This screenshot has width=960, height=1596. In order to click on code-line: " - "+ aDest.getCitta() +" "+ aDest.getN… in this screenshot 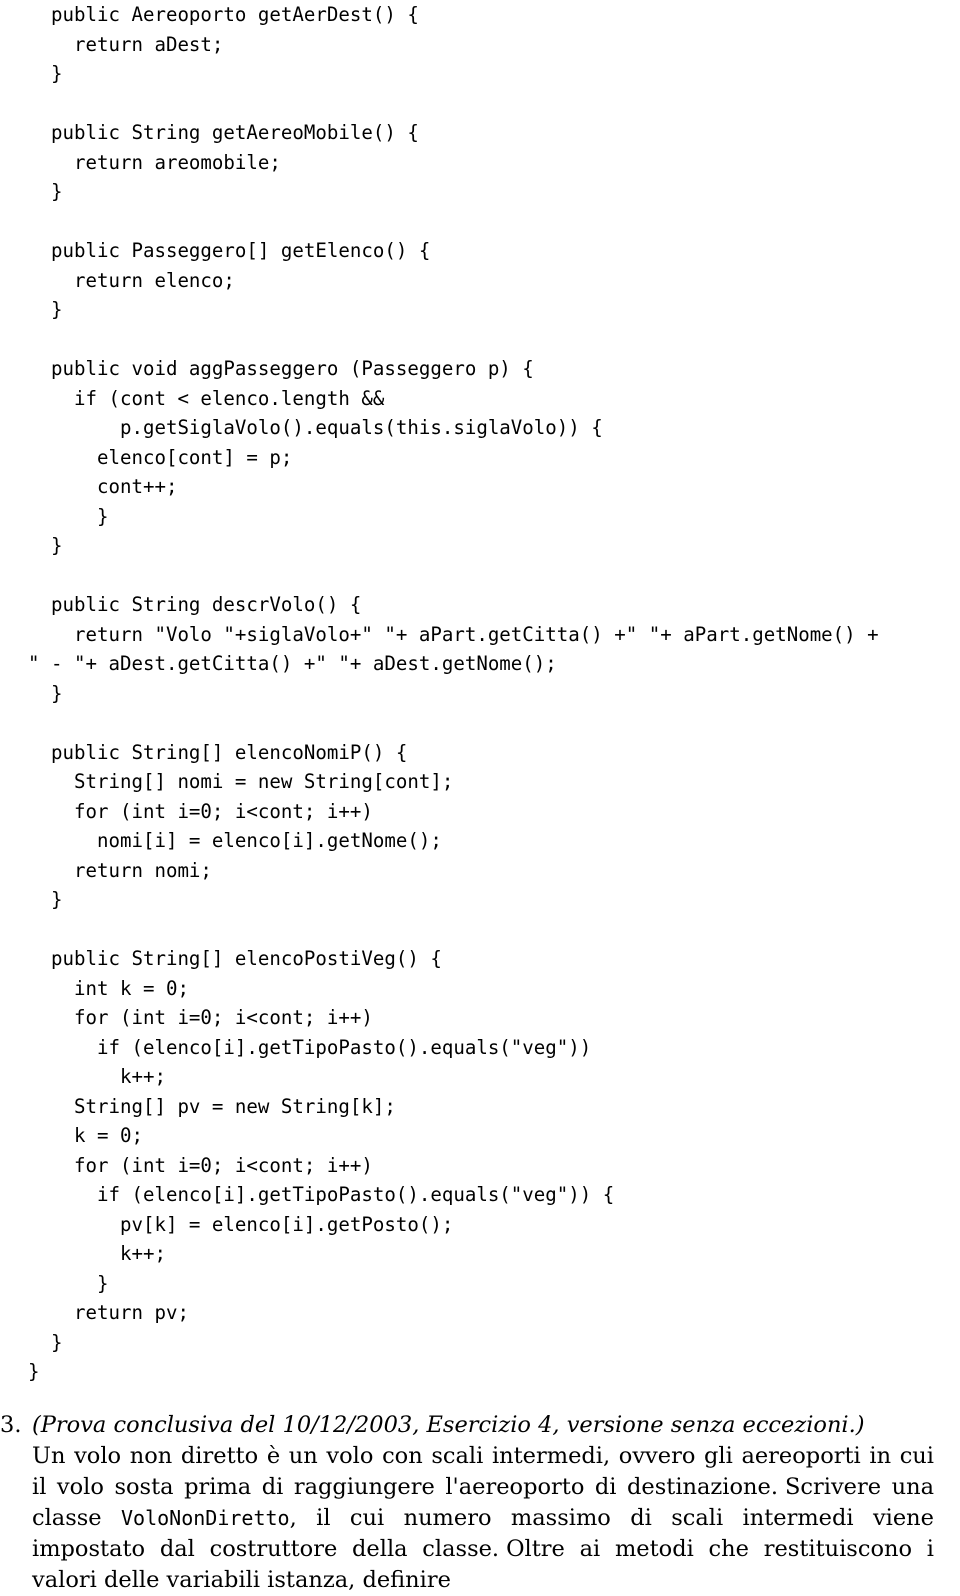, I will do `click(292, 663)`.